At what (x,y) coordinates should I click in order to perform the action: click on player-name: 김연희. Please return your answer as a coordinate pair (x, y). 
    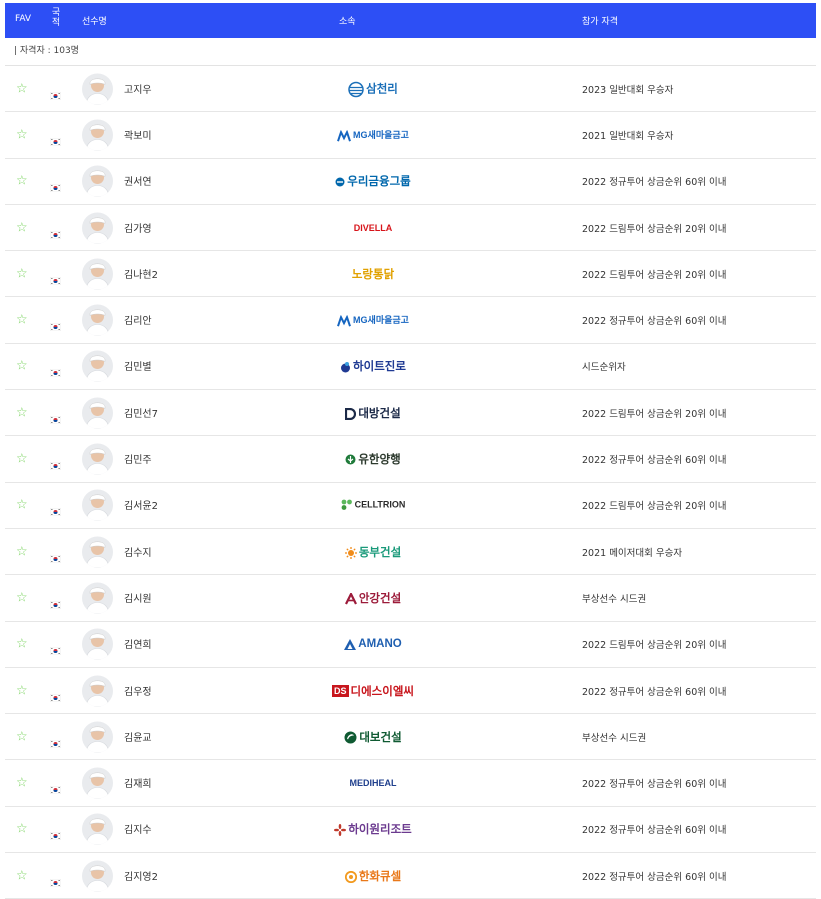
    Looking at the image, I should click on (138, 643).